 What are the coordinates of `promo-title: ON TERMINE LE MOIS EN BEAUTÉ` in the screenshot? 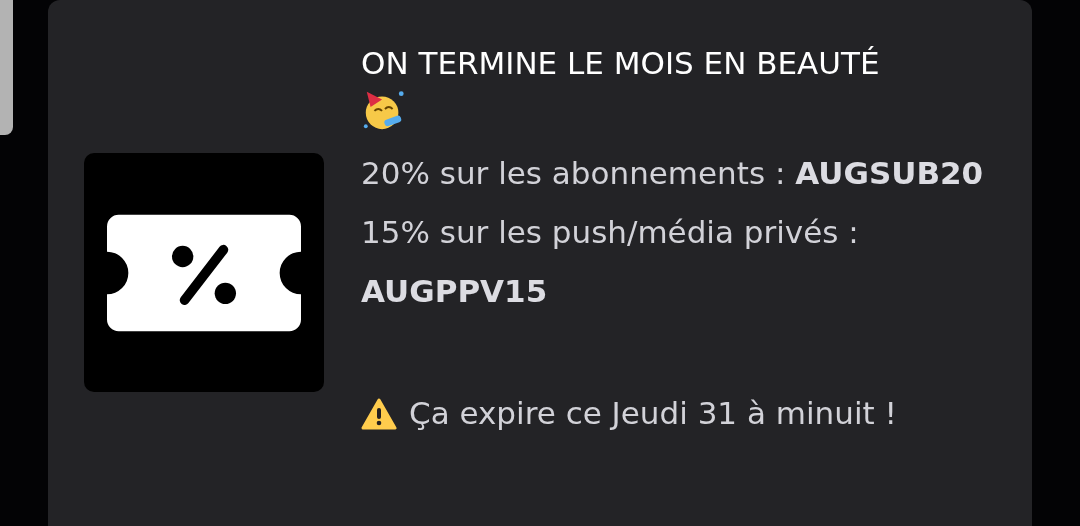 It's located at (621, 63).